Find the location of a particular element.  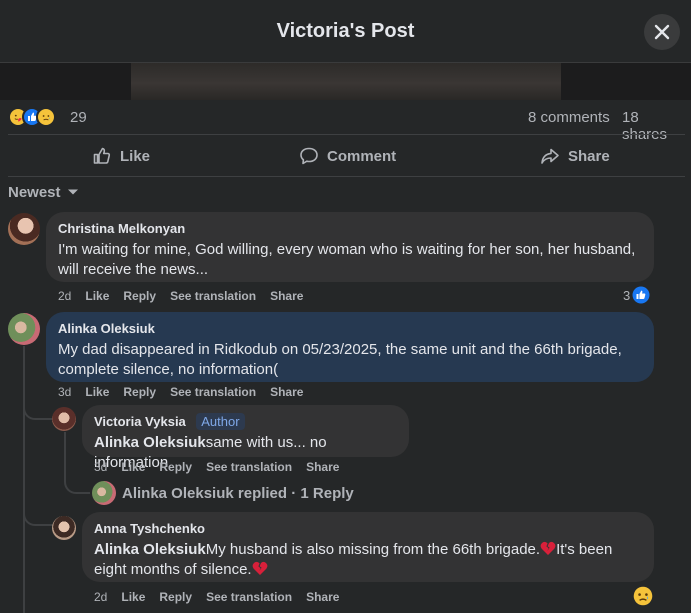

reply-author: Anna Tyshchenko is located at coordinates (149, 528).